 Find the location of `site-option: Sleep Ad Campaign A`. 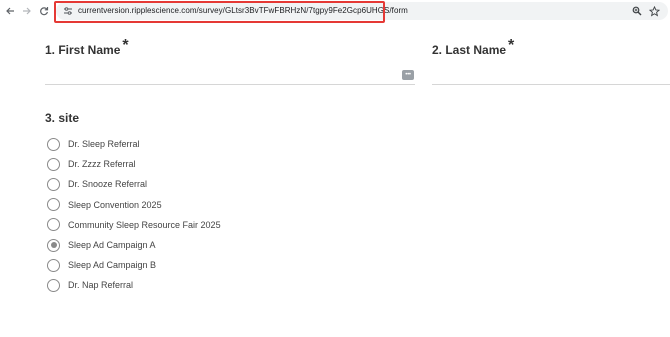

site-option: Sleep Ad Campaign A is located at coordinates (197, 245).